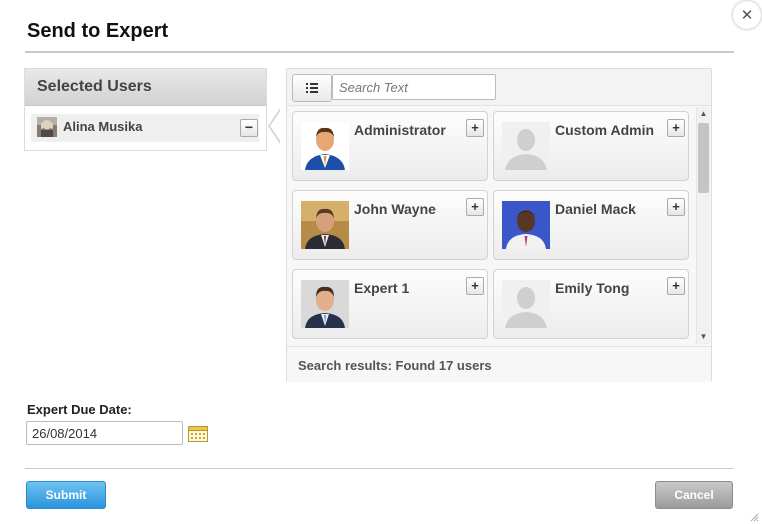 This screenshot has width=762, height=524. What do you see at coordinates (591, 225) in the screenshot?
I see `user-card: Daniel Mack +` at bounding box center [591, 225].